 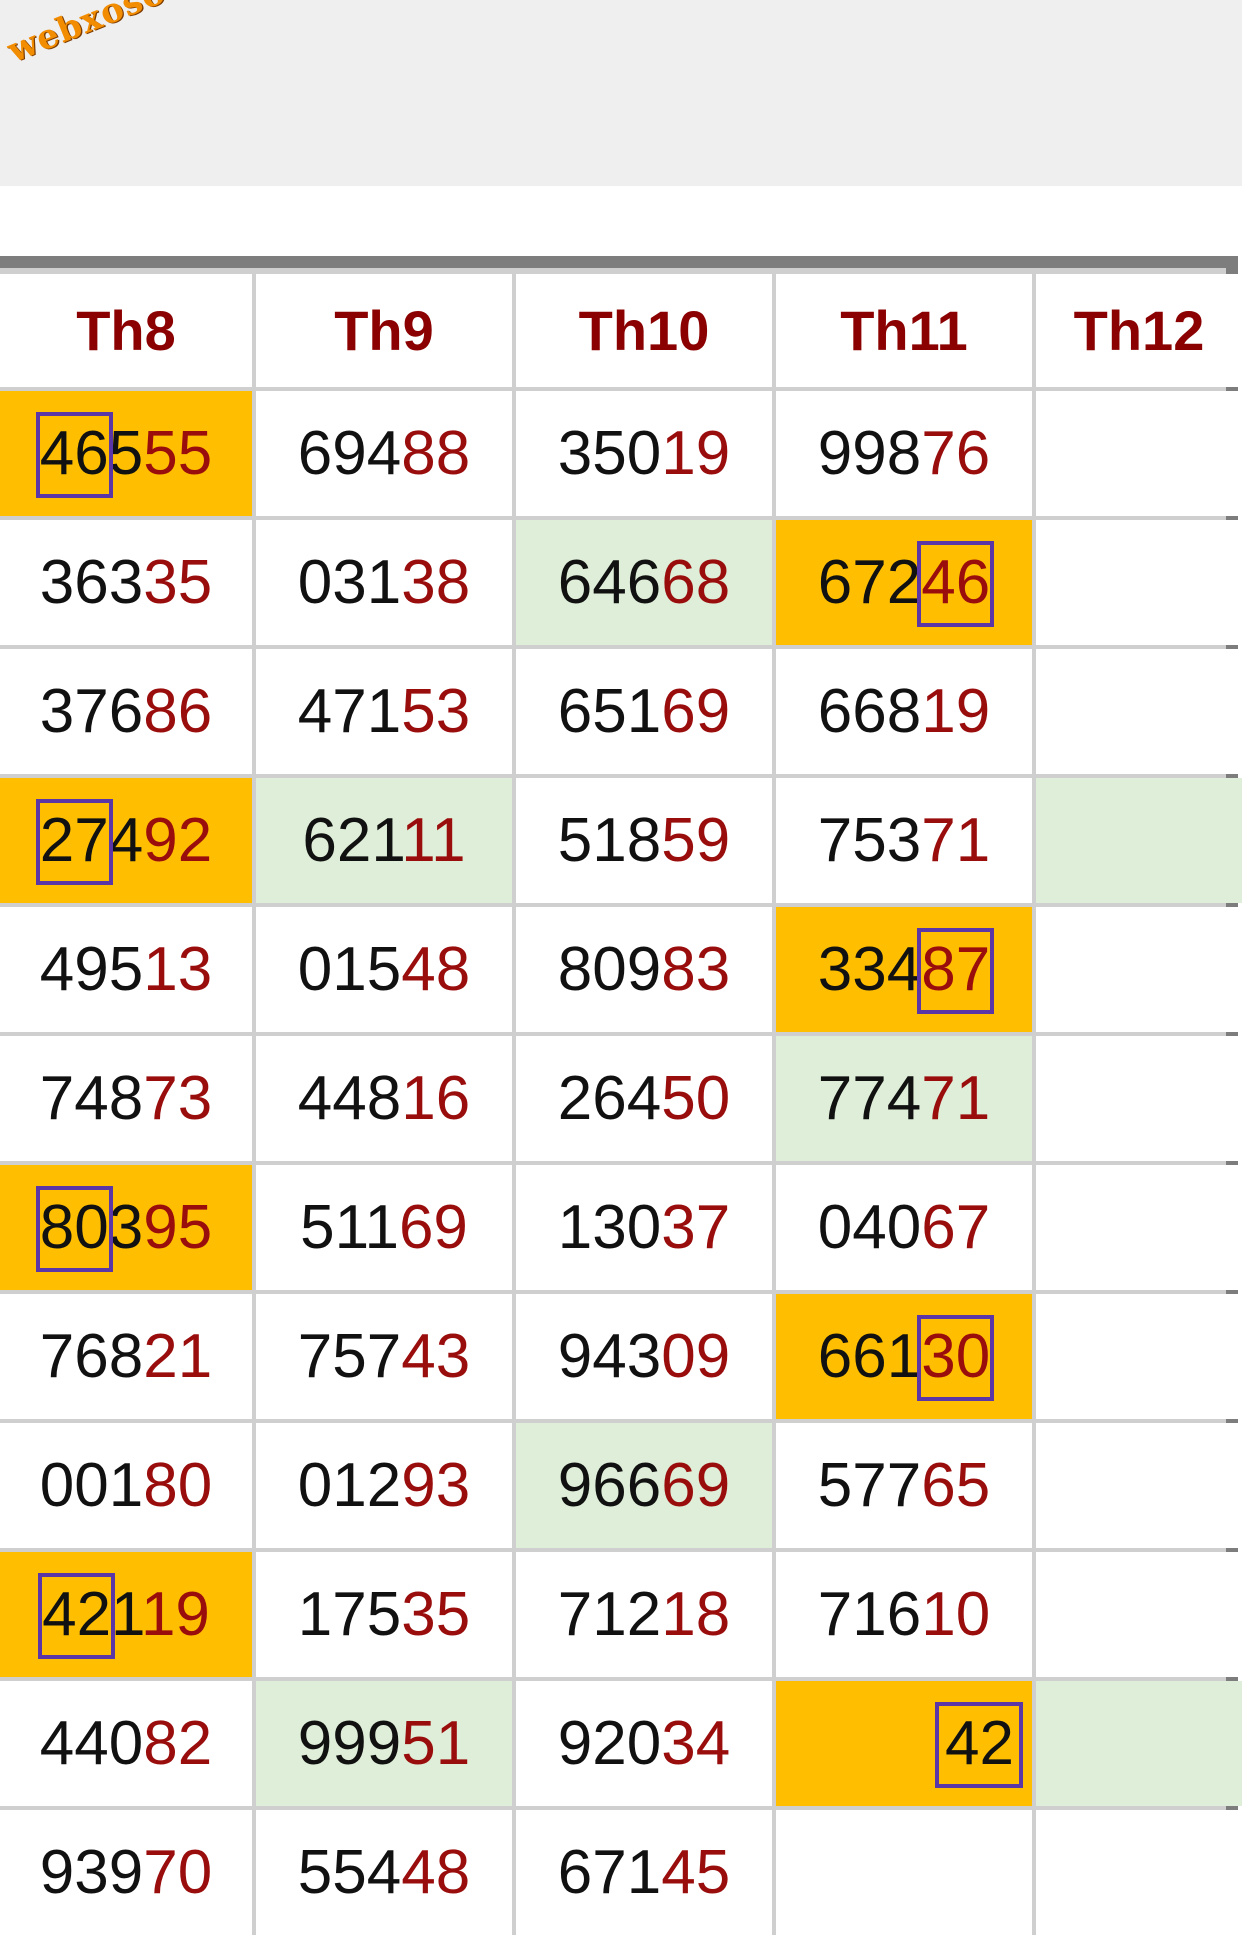 I want to click on result-number: 36335, so click(x=126, y=582).